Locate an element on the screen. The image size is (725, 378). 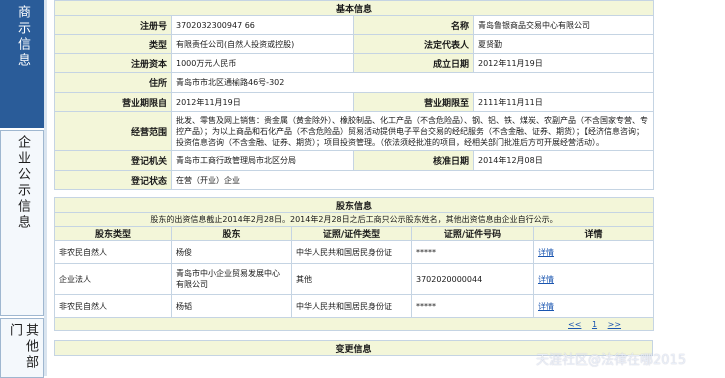
capital-value: 1000万元人民币 is located at coordinates (262, 63).